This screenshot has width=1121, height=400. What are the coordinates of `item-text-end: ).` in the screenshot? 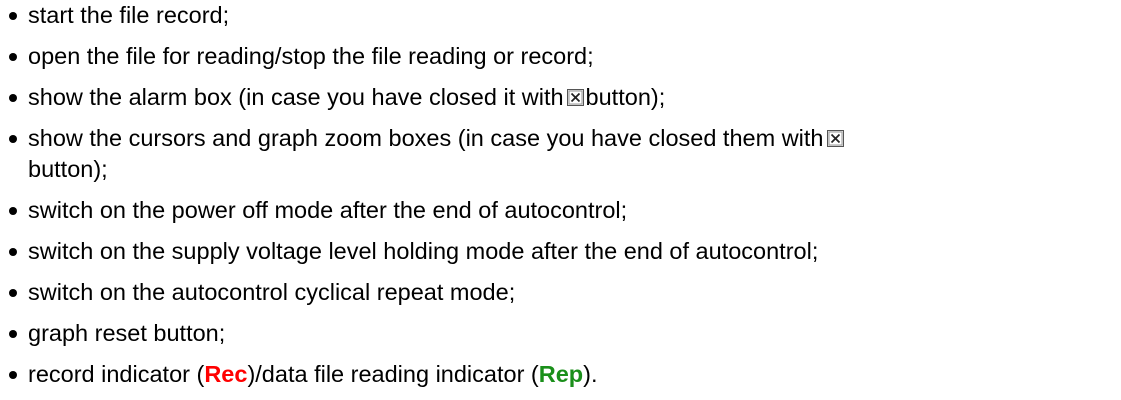 It's located at (590, 374).